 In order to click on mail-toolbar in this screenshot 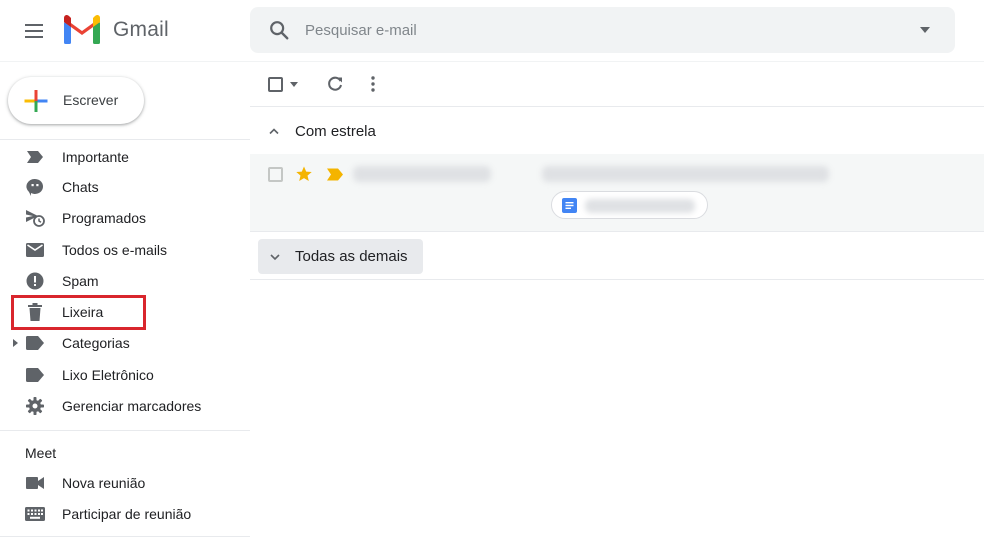, I will do `click(617, 84)`.